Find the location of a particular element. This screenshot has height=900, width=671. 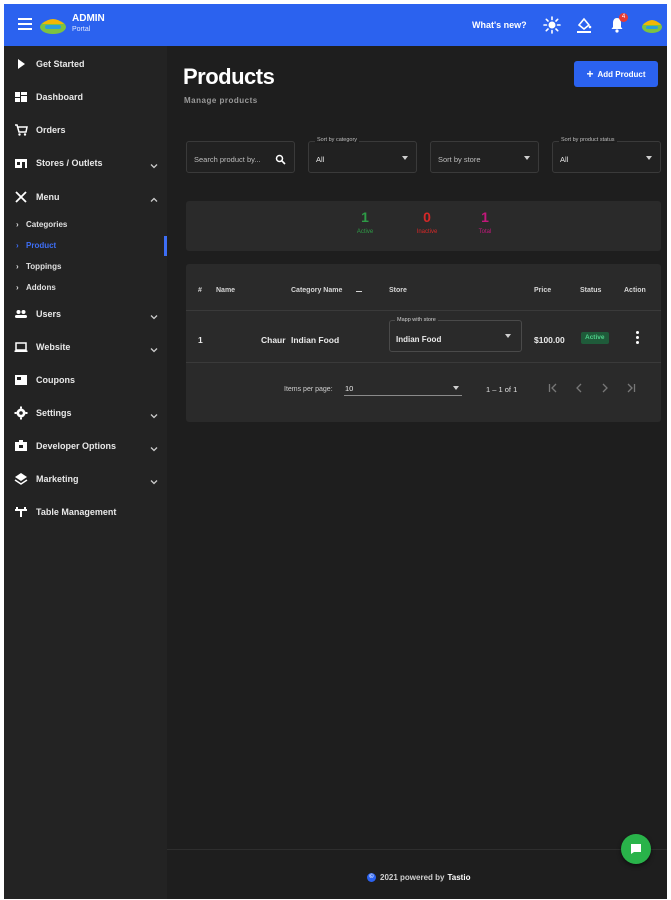

sidebar-subitem-categories: › Categories is located at coordinates (91, 224).